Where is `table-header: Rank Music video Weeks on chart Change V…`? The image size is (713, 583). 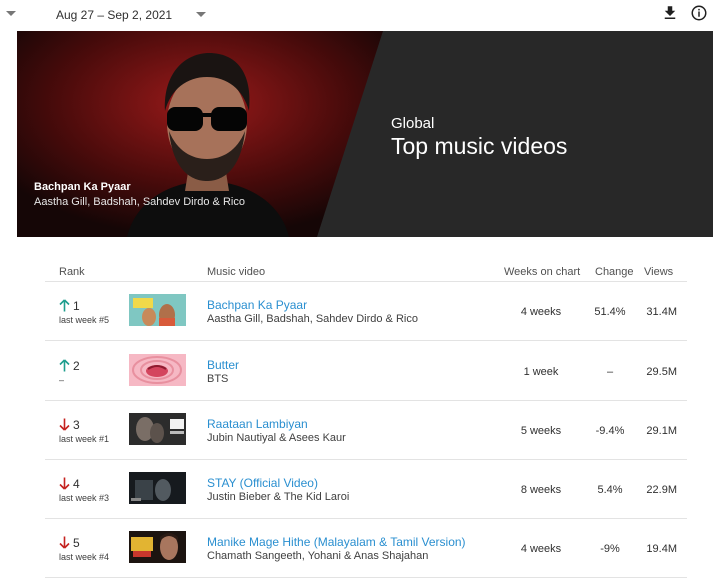 table-header: Rank Music video Weeks on chart Change V… is located at coordinates (366, 270).